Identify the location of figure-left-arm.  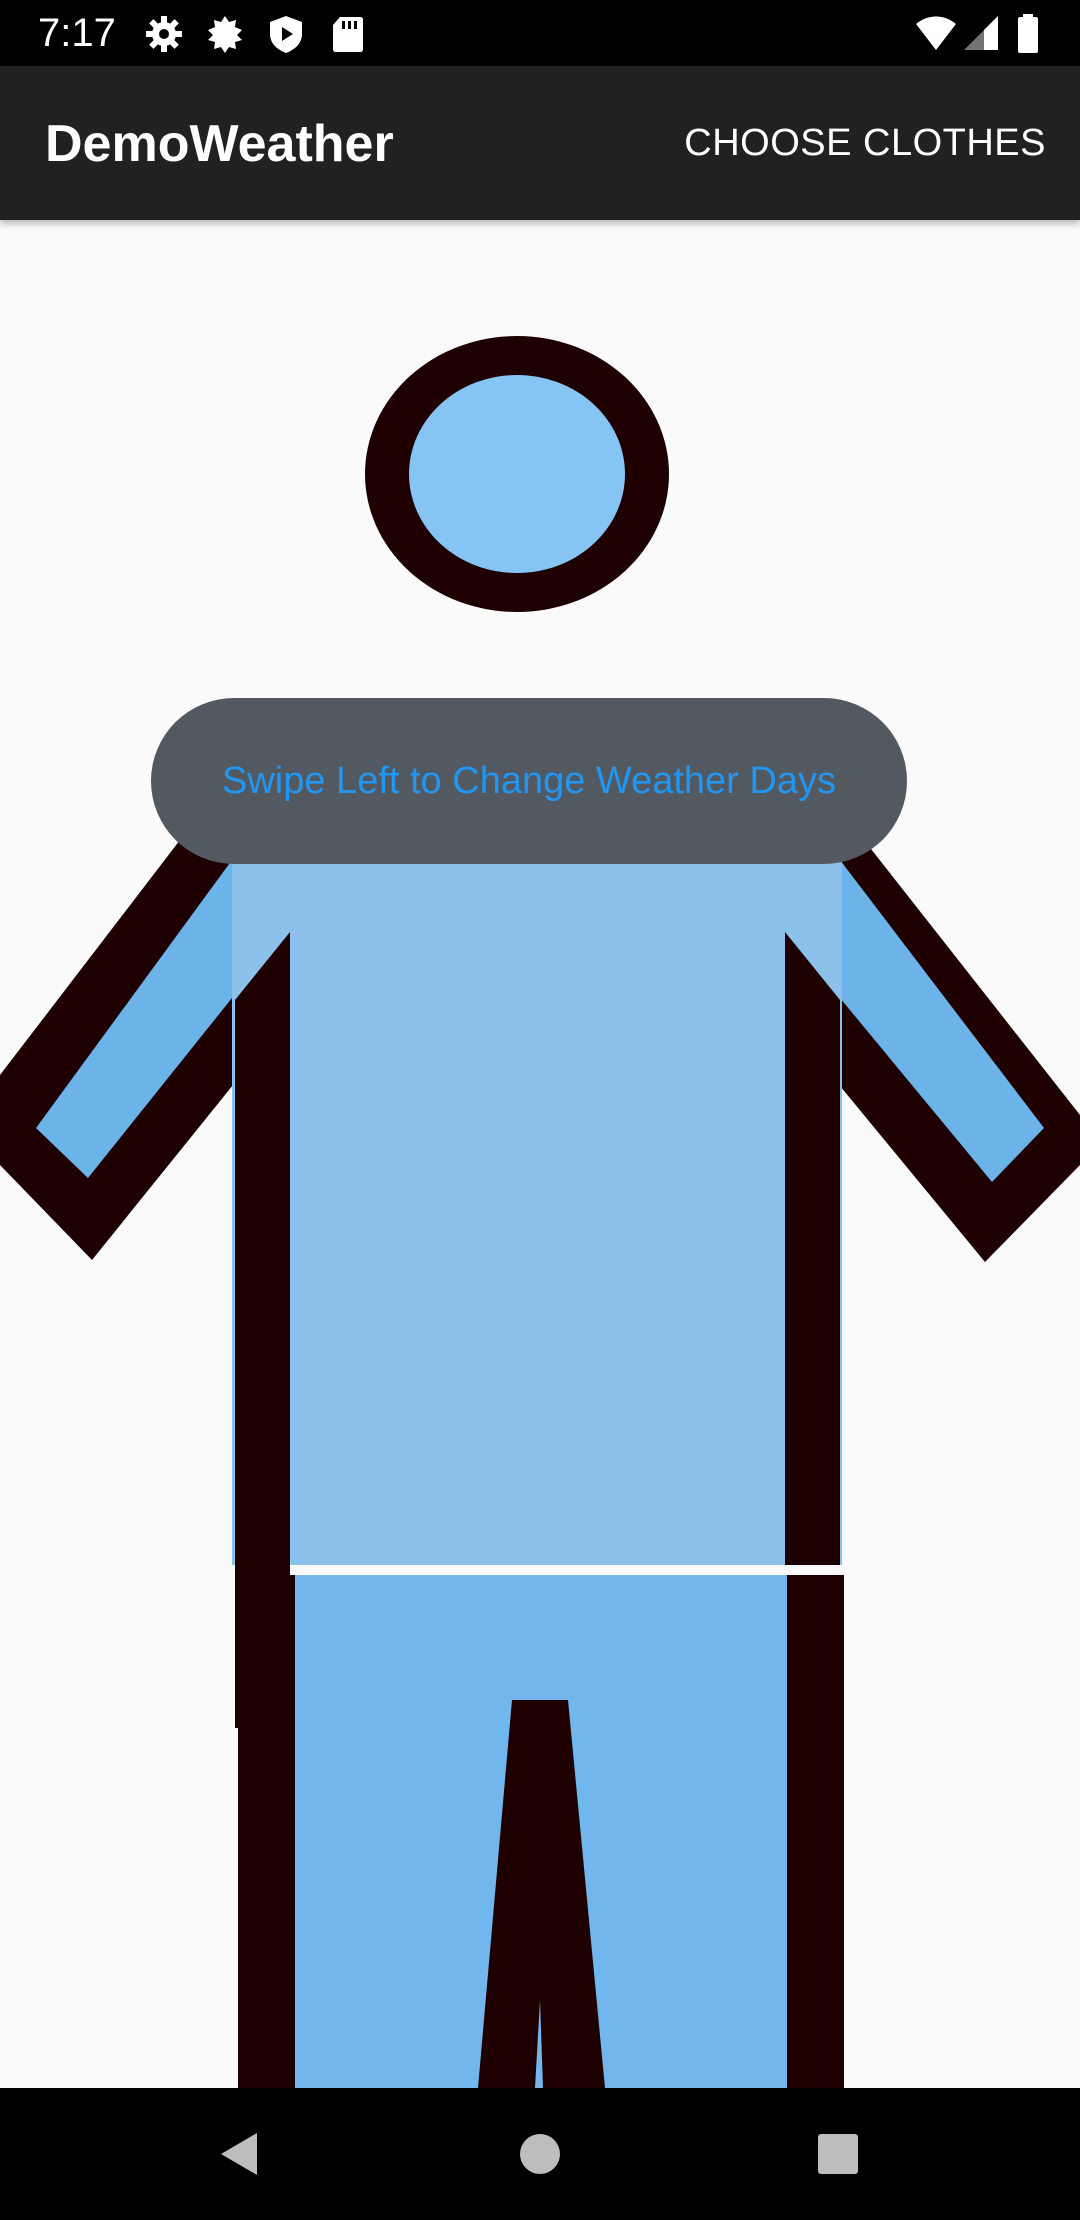
(116, 1050).